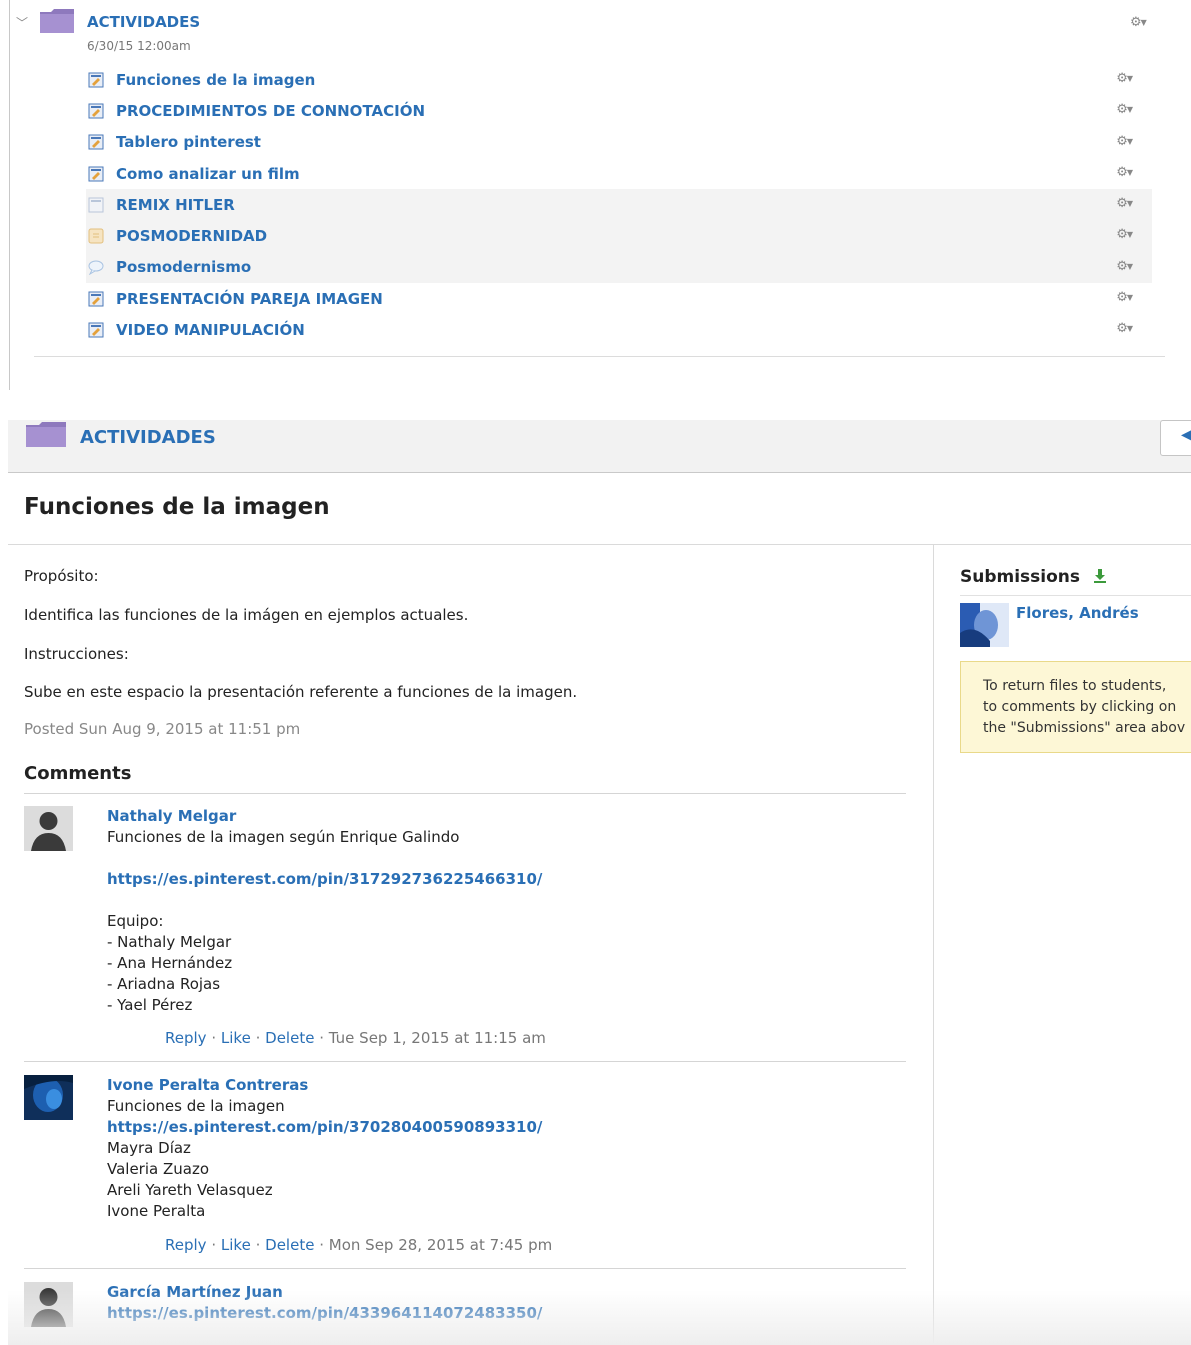 This screenshot has height=1345, width=1191. What do you see at coordinates (619, 142) in the screenshot?
I see `module-item: Tablero pinterest ⚙▼` at bounding box center [619, 142].